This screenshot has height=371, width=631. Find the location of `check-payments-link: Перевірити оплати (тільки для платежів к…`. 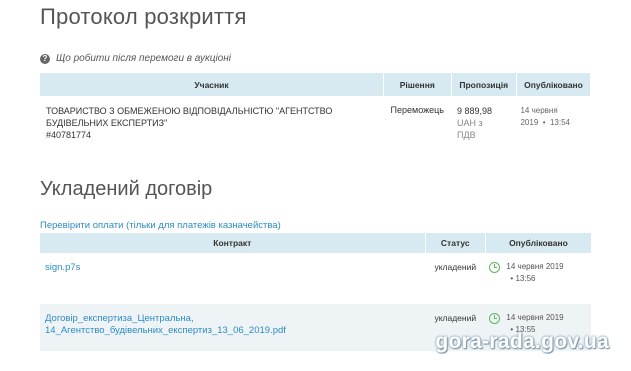

check-payments-link: Перевірити оплати (тільки для платежів к… is located at coordinates (160, 225).